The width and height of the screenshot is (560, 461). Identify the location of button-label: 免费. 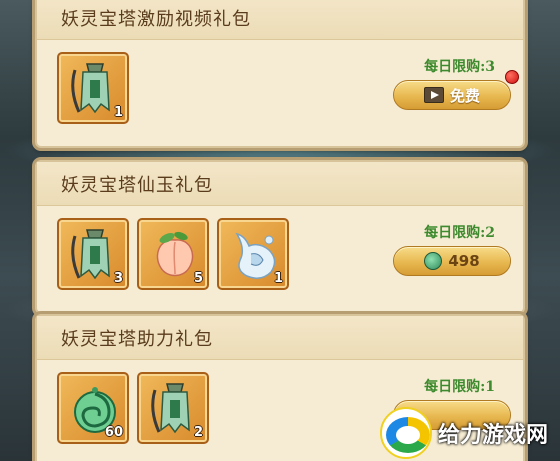
(464, 95).